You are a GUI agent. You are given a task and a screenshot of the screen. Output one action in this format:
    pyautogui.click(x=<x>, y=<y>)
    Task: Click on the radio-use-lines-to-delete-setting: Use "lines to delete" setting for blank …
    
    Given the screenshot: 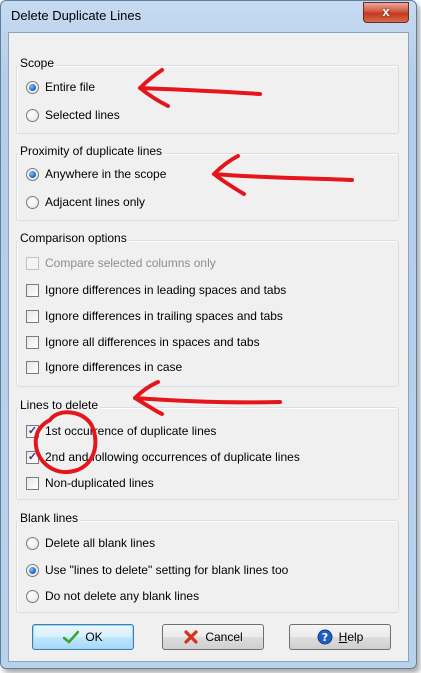 What is the action you would take?
    pyautogui.click(x=157, y=570)
    